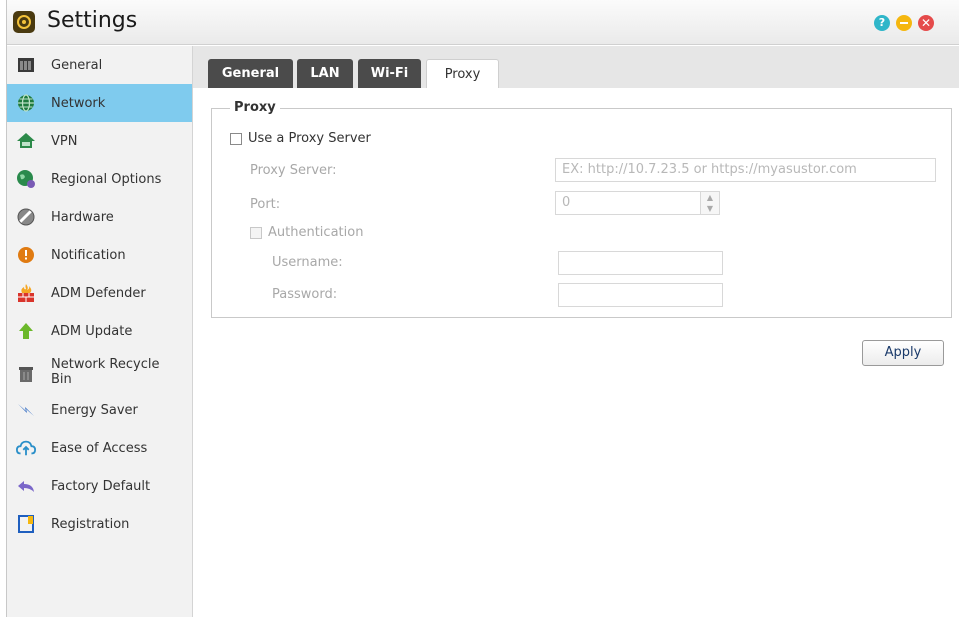 The height and width of the screenshot is (617, 959). I want to click on help-button: ?, so click(882, 23).